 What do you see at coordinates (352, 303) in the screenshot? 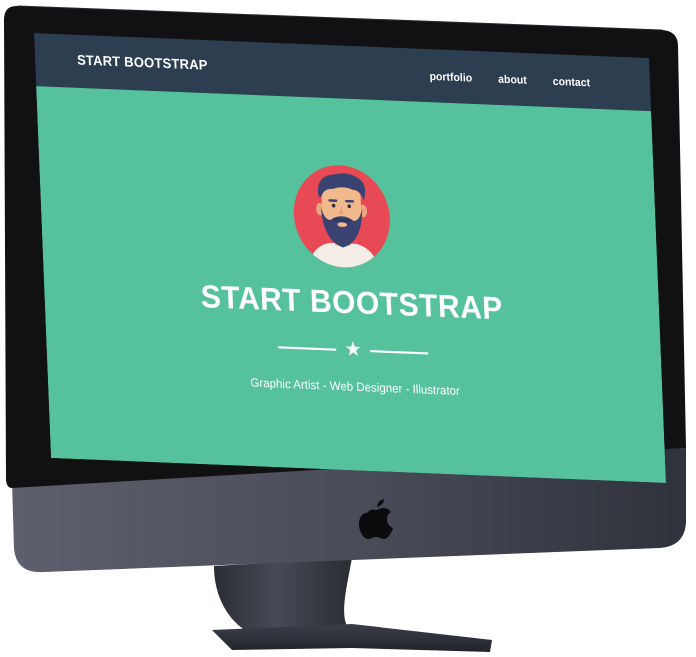
I see `hero-title: START BOOTSTRAP` at bounding box center [352, 303].